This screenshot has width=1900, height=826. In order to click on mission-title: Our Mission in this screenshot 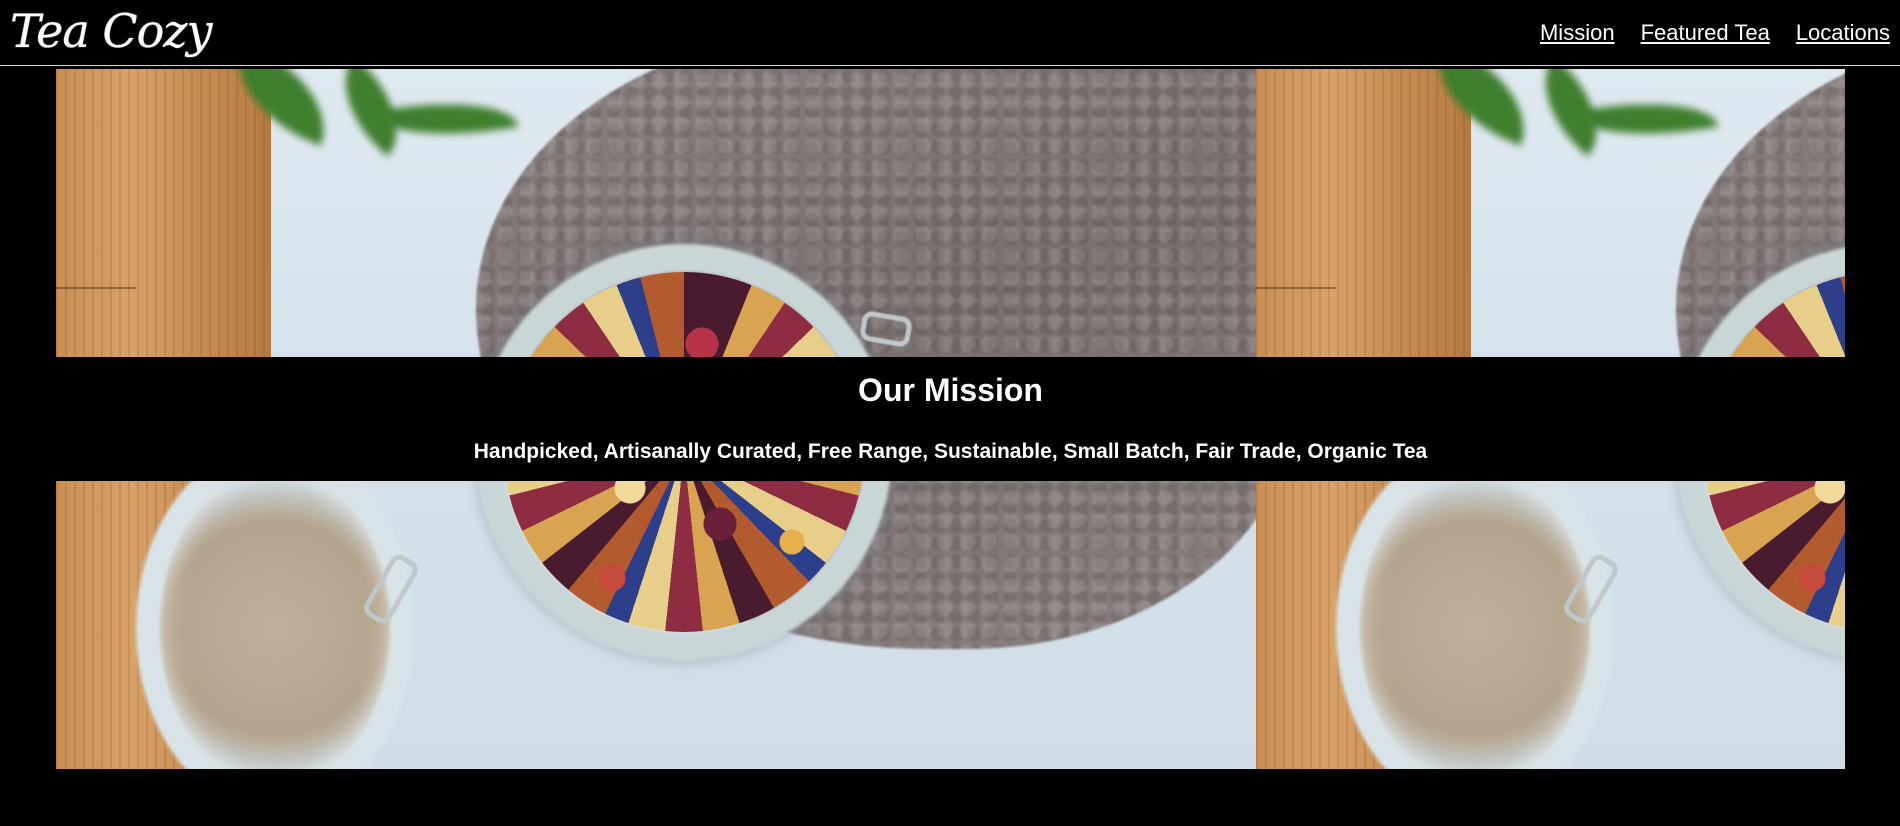, I will do `click(950, 390)`.